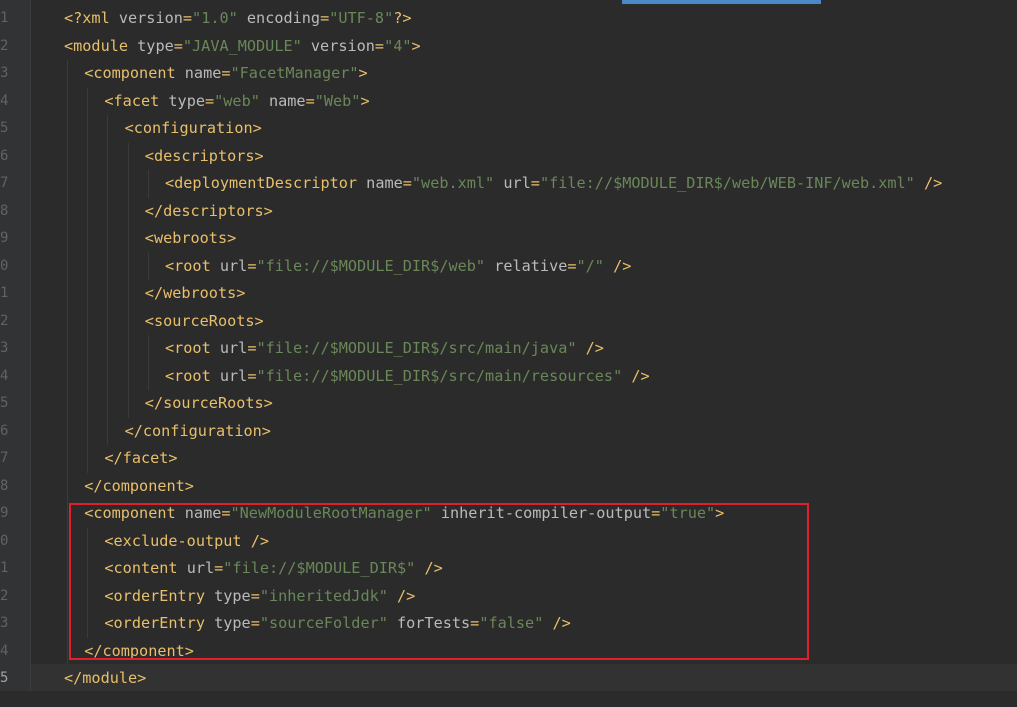 This screenshot has width=1017, height=707. I want to click on xml-attribute-token: encoding, so click(279, 18).